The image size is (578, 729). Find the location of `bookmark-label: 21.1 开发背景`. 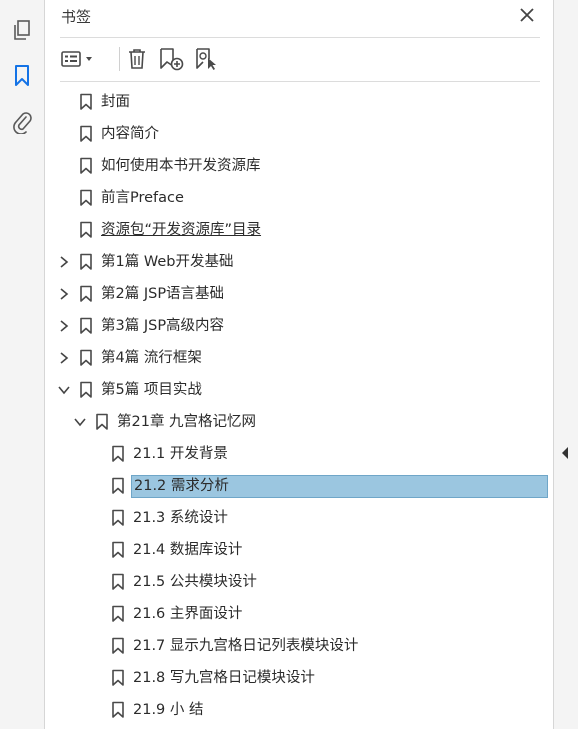

bookmark-label: 21.1 开发背景 is located at coordinates (180, 454).